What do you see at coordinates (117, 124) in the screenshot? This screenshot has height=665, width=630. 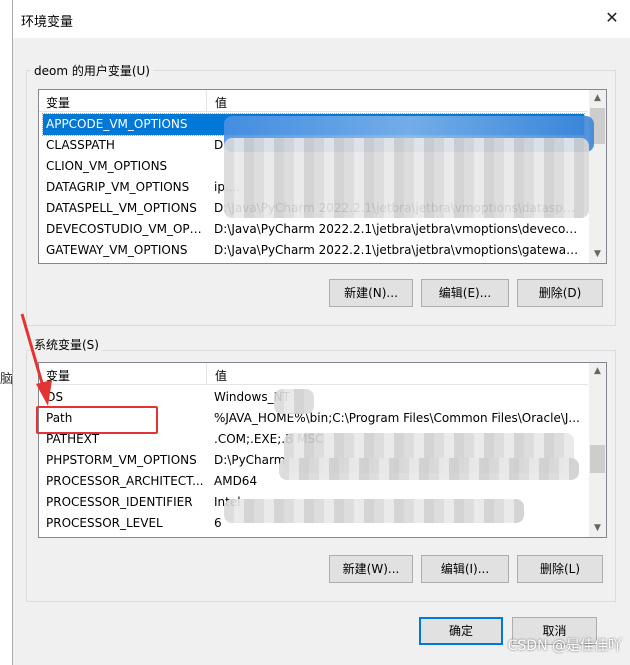 I see `variable-name: APPCODE_VM_OPTIONS` at bounding box center [117, 124].